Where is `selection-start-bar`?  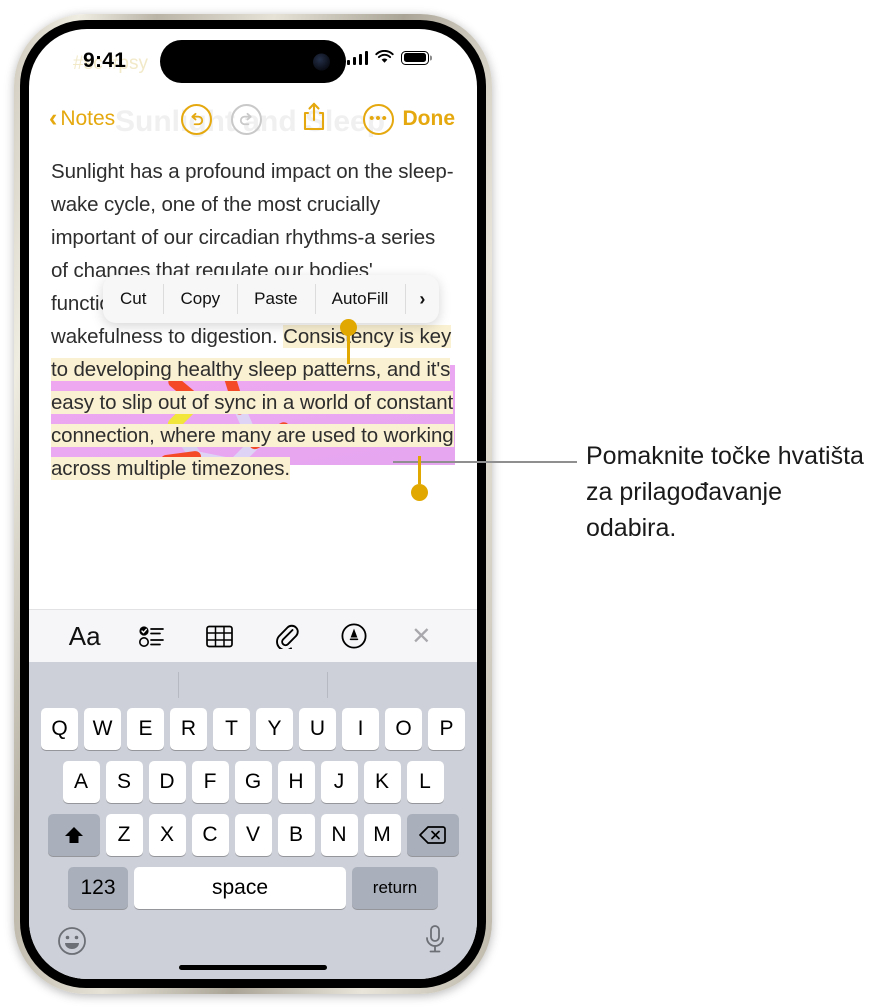
selection-start-bar is located at coordinates (348, 350).